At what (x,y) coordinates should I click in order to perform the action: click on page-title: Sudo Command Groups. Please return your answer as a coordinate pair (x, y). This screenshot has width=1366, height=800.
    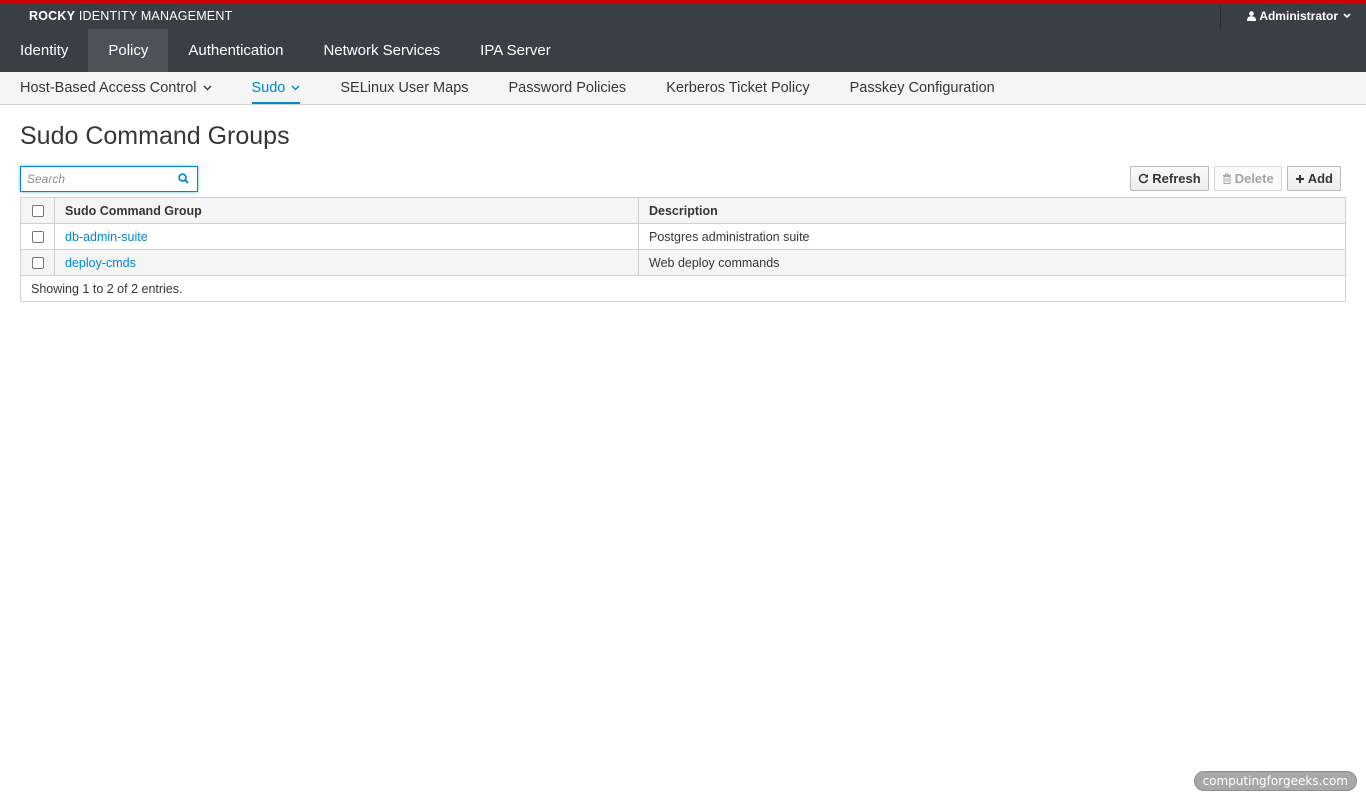
    Looking at the image, I should click on (155, 136).